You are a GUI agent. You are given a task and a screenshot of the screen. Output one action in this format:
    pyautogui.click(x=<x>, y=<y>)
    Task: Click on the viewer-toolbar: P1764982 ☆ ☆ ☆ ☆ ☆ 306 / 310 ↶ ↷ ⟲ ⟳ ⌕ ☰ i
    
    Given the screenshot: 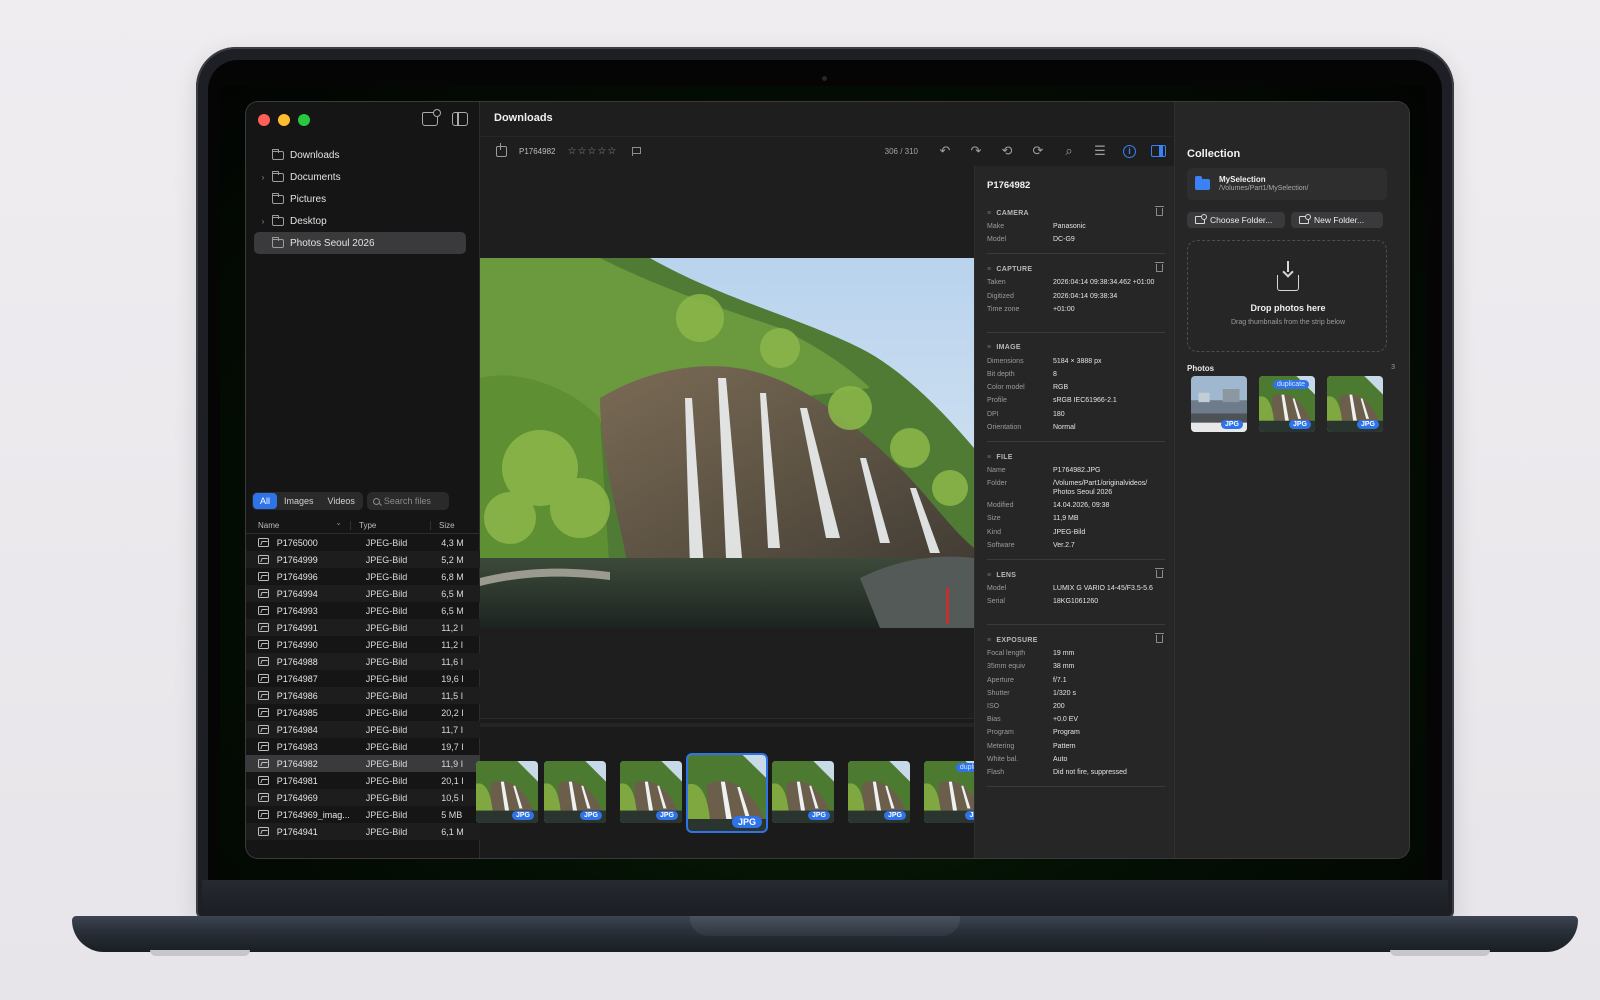 What is the action you would take?
    pyautogui.click(x=827, y=151)
    